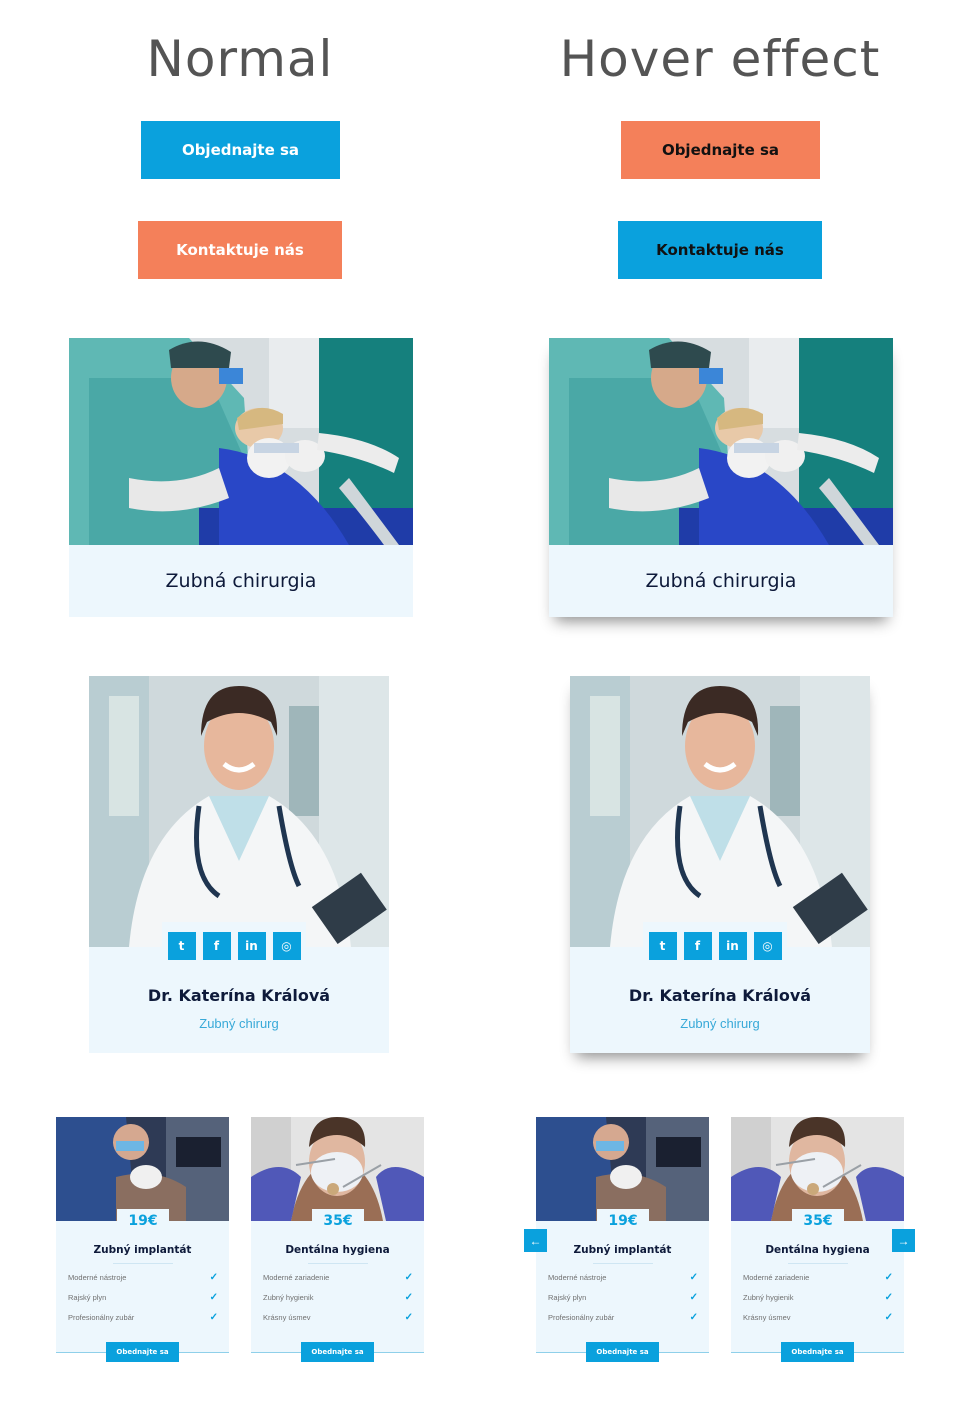 Image resolution: width=960 pixels, height=1401 pixels. Describe the element at coordinates (720, 150) in the screenshot. I see `order-button-hover: Objednajte sa` at that location.